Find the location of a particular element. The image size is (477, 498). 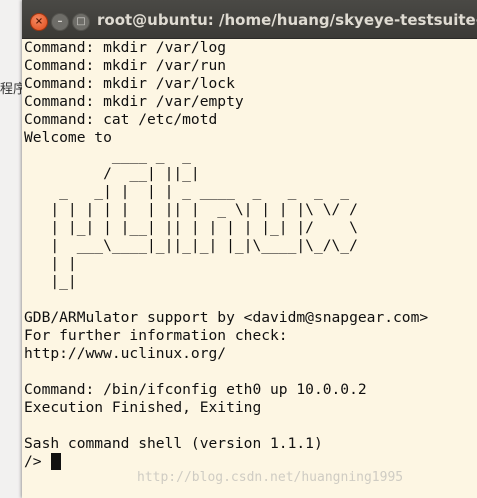

terminal-line: Welcome to is located at coordinates (68, 137).